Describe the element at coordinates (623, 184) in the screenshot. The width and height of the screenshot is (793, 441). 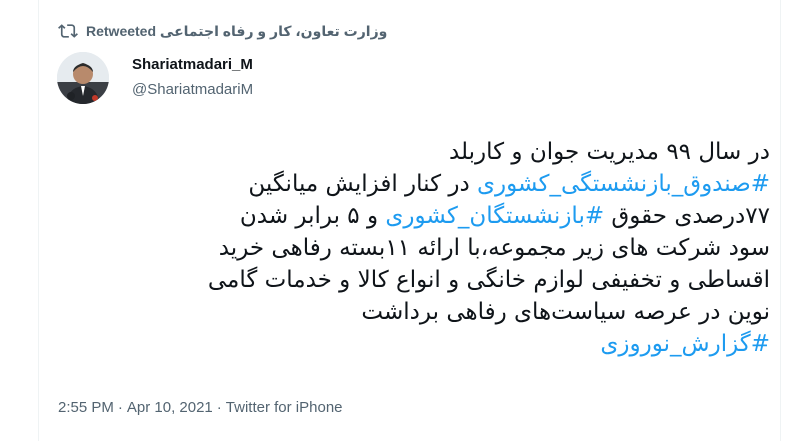
I see `hashtag-link: #صندوق_بازنشستگی_کشوری` at that location.